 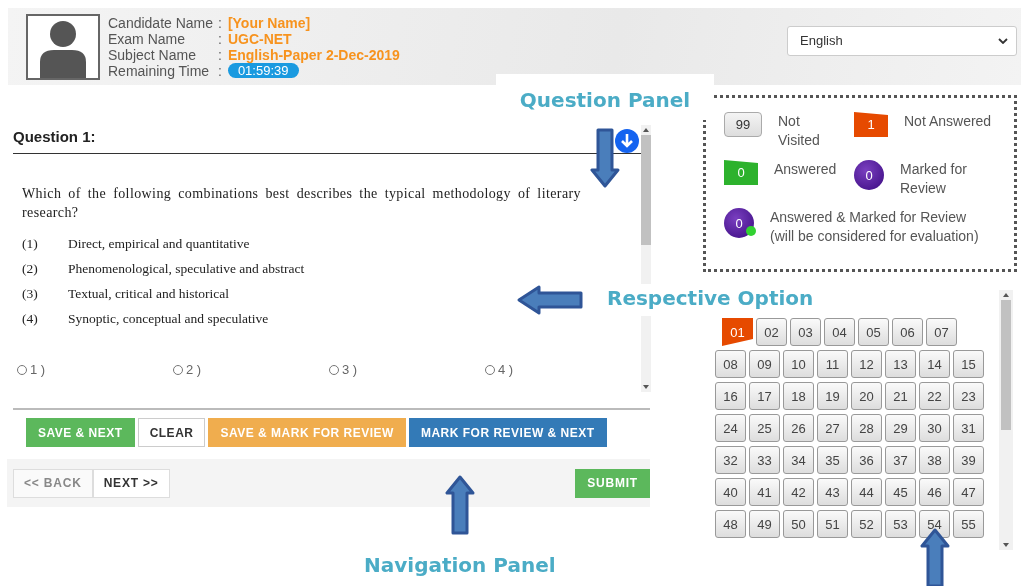 I want to click on scroll-down-icon, so click(x=627, y=141).